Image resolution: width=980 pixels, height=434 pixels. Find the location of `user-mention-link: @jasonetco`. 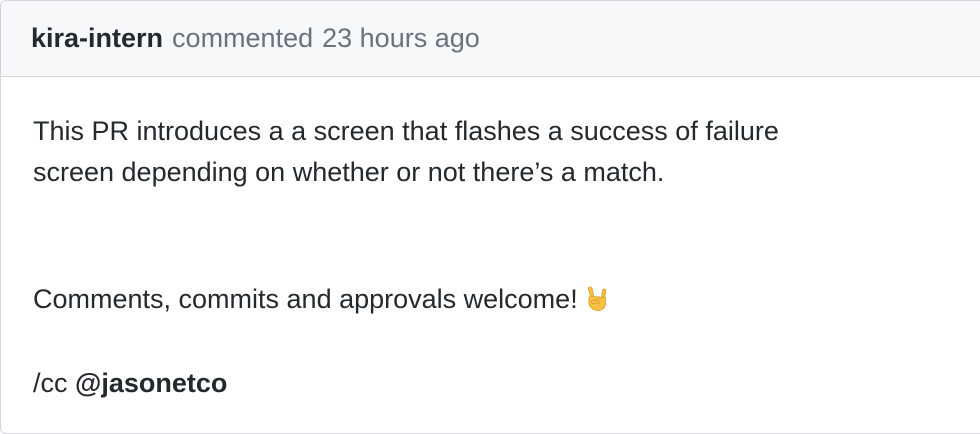

user-mention-link: @jasonetco is located at coordinates (151, 383).